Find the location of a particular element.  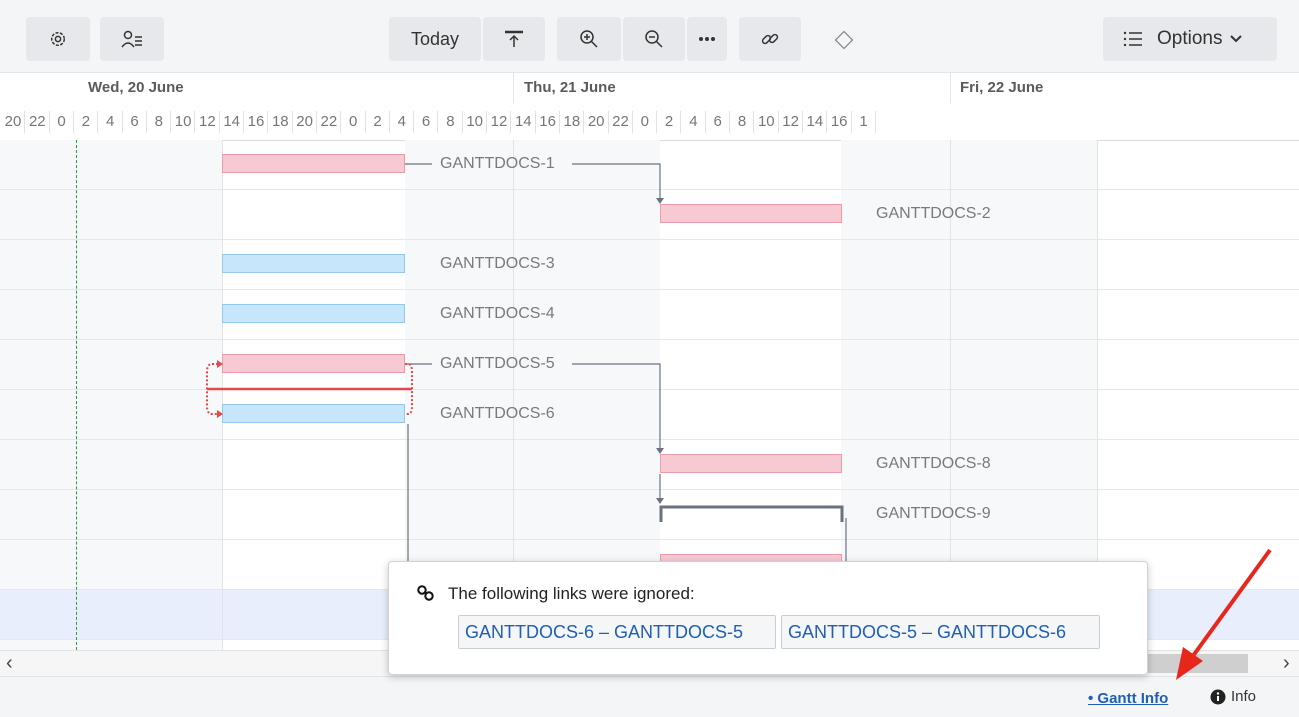

date-label: Fri, 22 June is located at coordinates (1002, 87).